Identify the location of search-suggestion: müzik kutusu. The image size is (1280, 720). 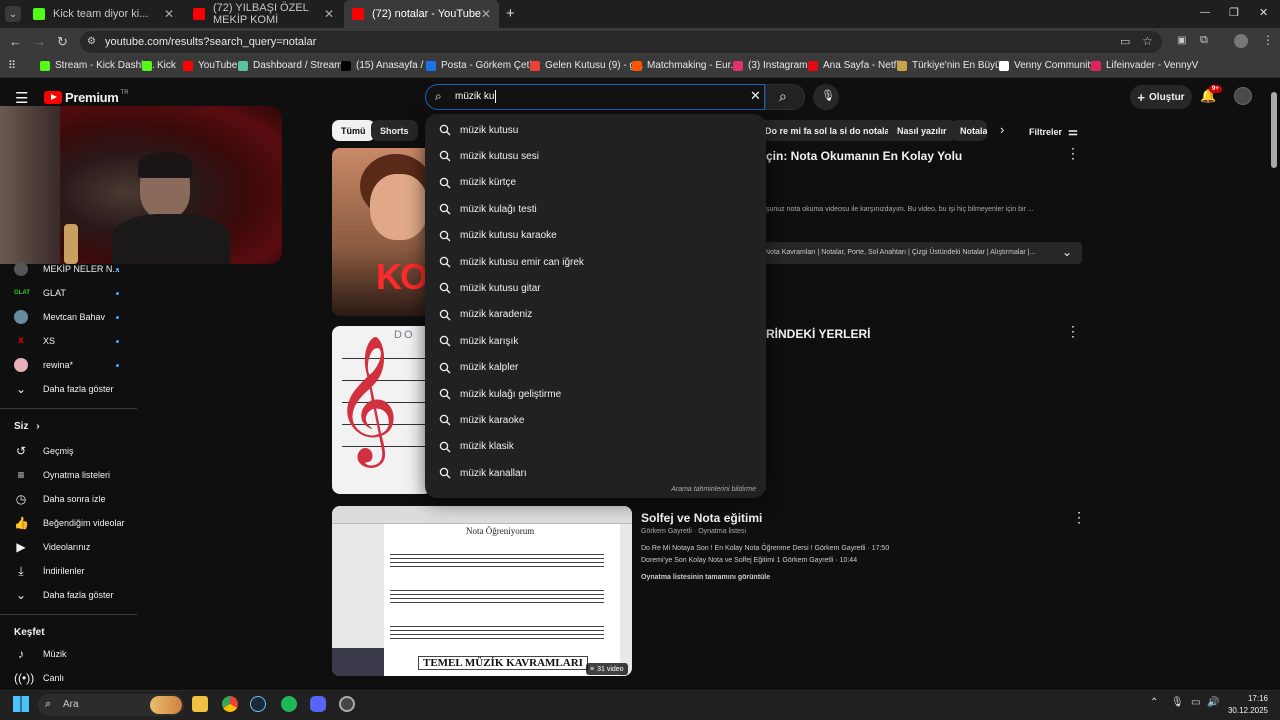
(589, 130).